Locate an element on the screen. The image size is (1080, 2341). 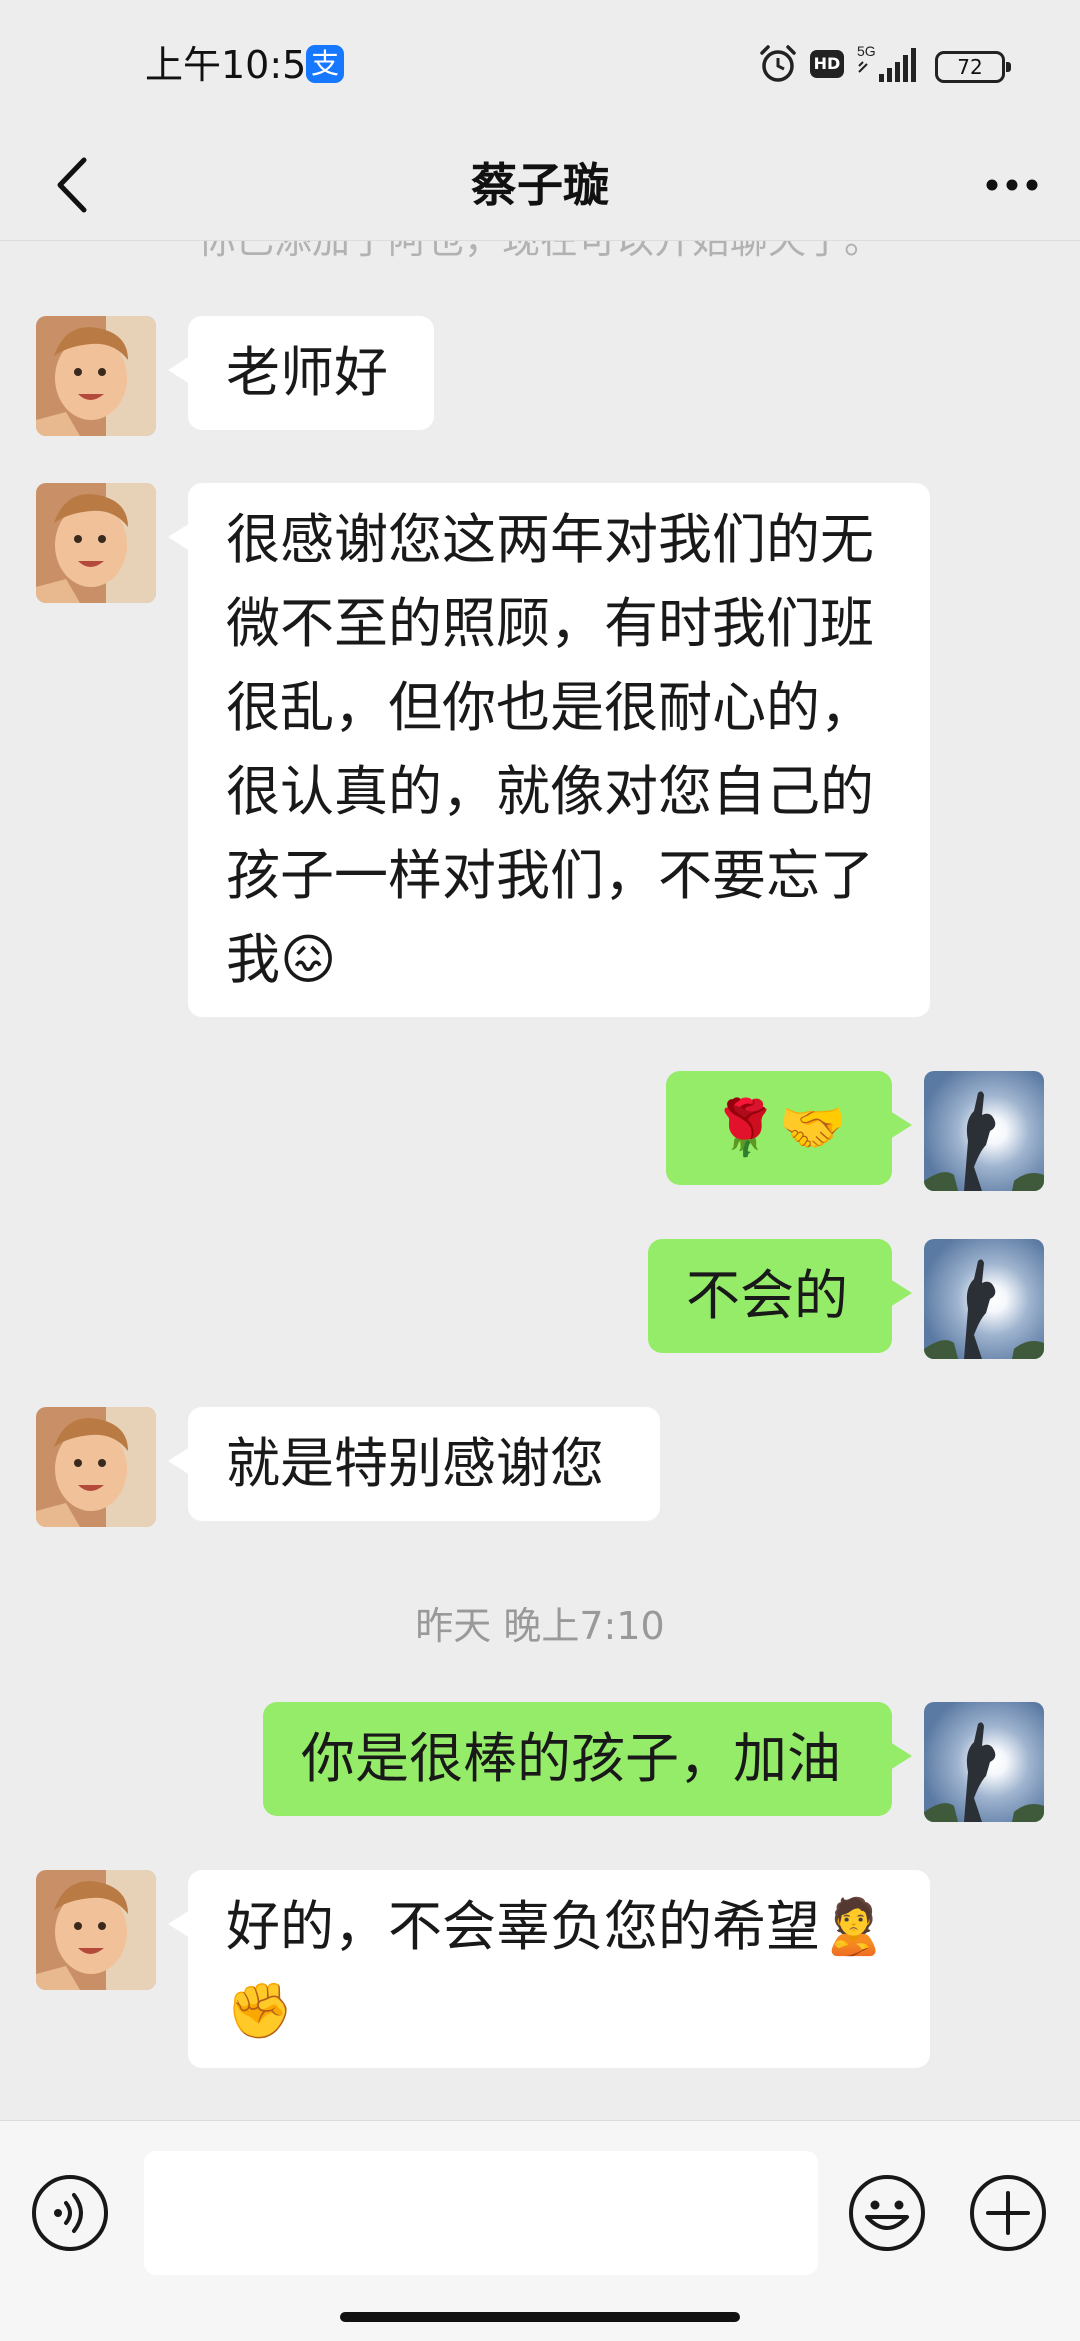
more-button is located at coordinates (1010, 185).